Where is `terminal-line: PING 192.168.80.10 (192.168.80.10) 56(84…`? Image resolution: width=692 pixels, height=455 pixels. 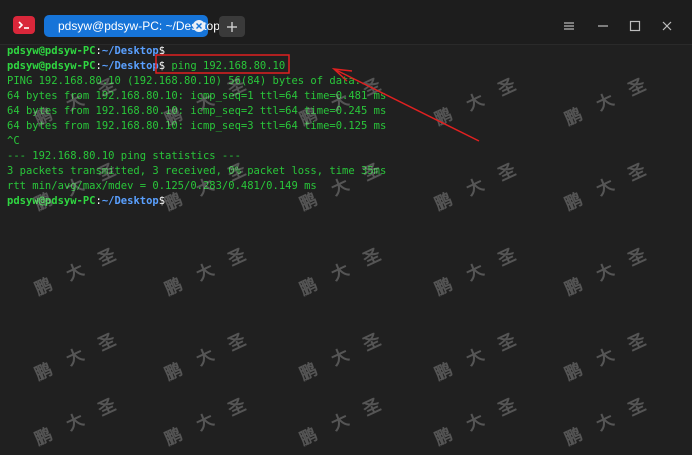 terminal-line: PING 192.168.80.10 (192.168.80.10) 56(84… is located at coordinates (184, 81).